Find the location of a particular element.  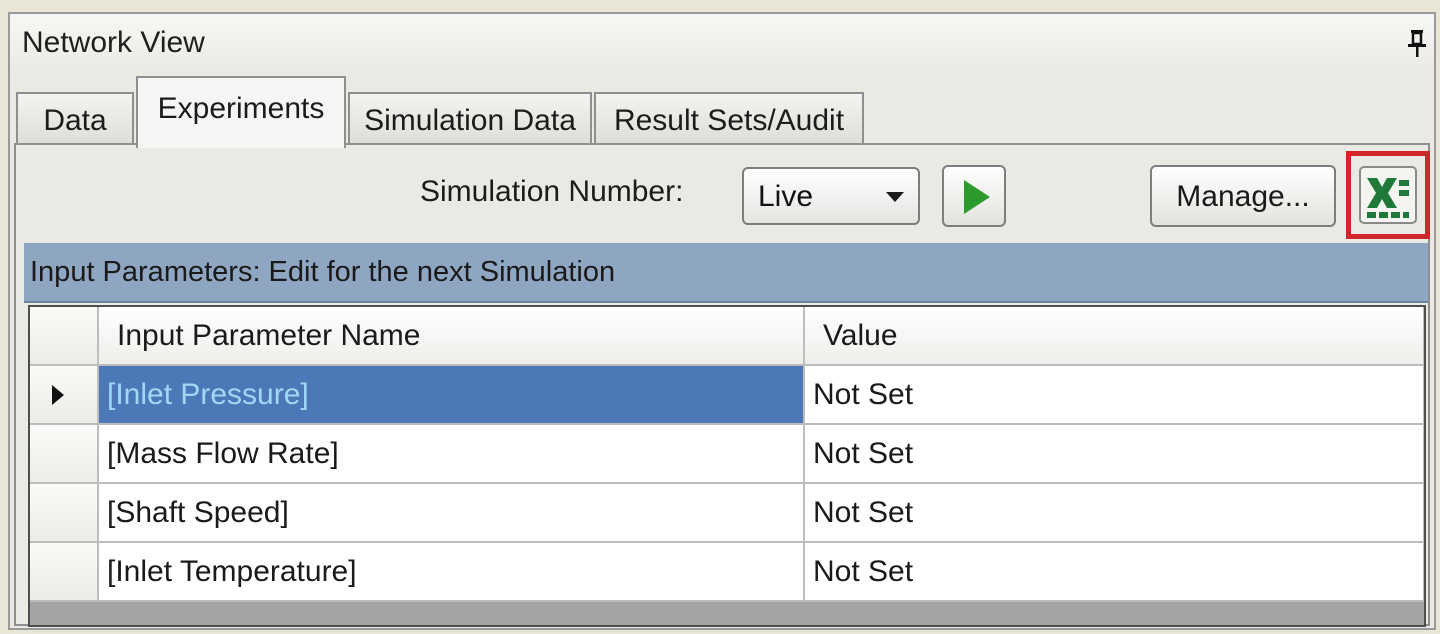

run-simulation-button is located at coordinates (974, 196).